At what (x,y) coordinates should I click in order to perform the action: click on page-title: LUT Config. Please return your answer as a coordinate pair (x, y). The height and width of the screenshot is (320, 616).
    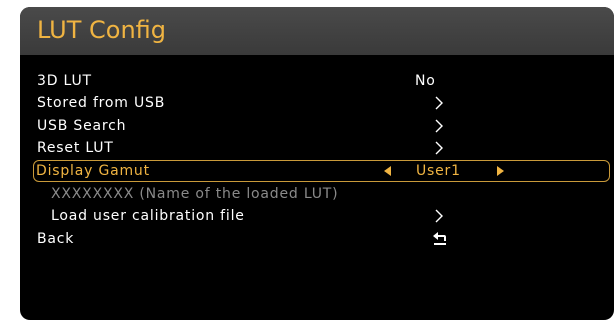
    Looking at the image, I should click on (102, 30).